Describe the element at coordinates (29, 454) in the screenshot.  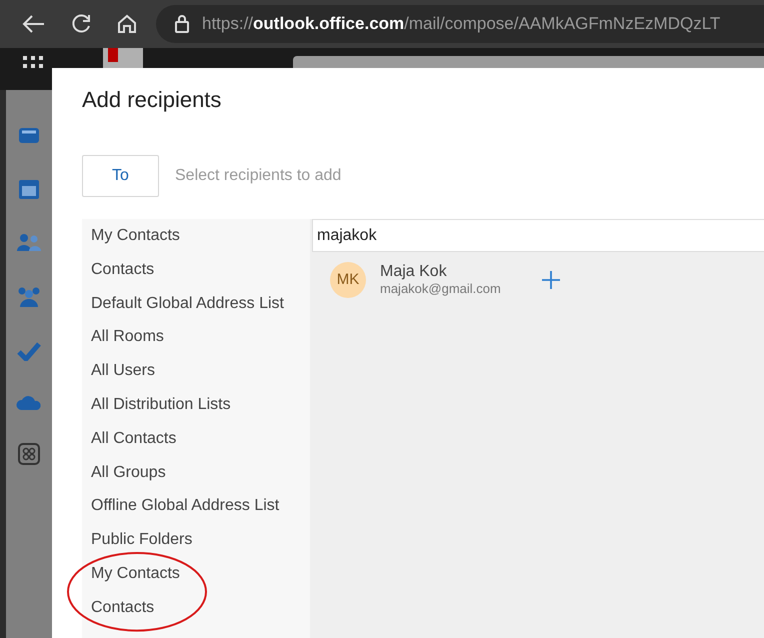
I see `apps-icon` at that location.